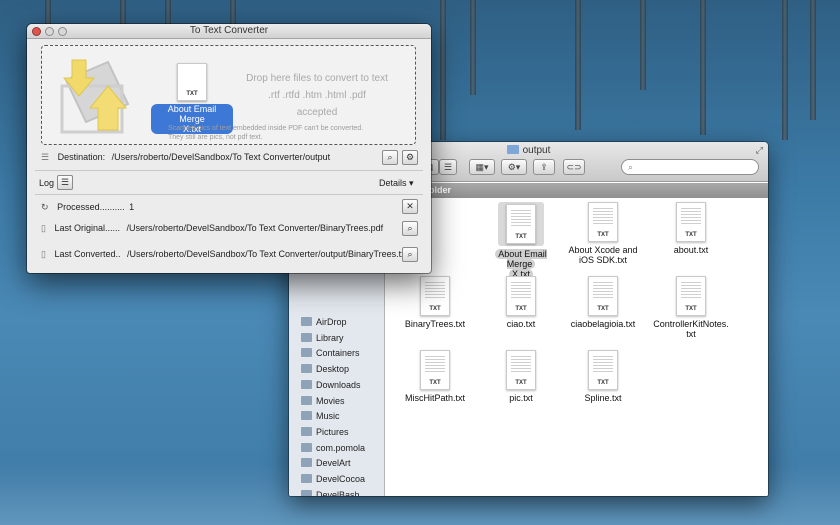  Describe the element at coordinates (326, 463) in the screenshot. I see `sidebar-item: DevelArt` at that location.